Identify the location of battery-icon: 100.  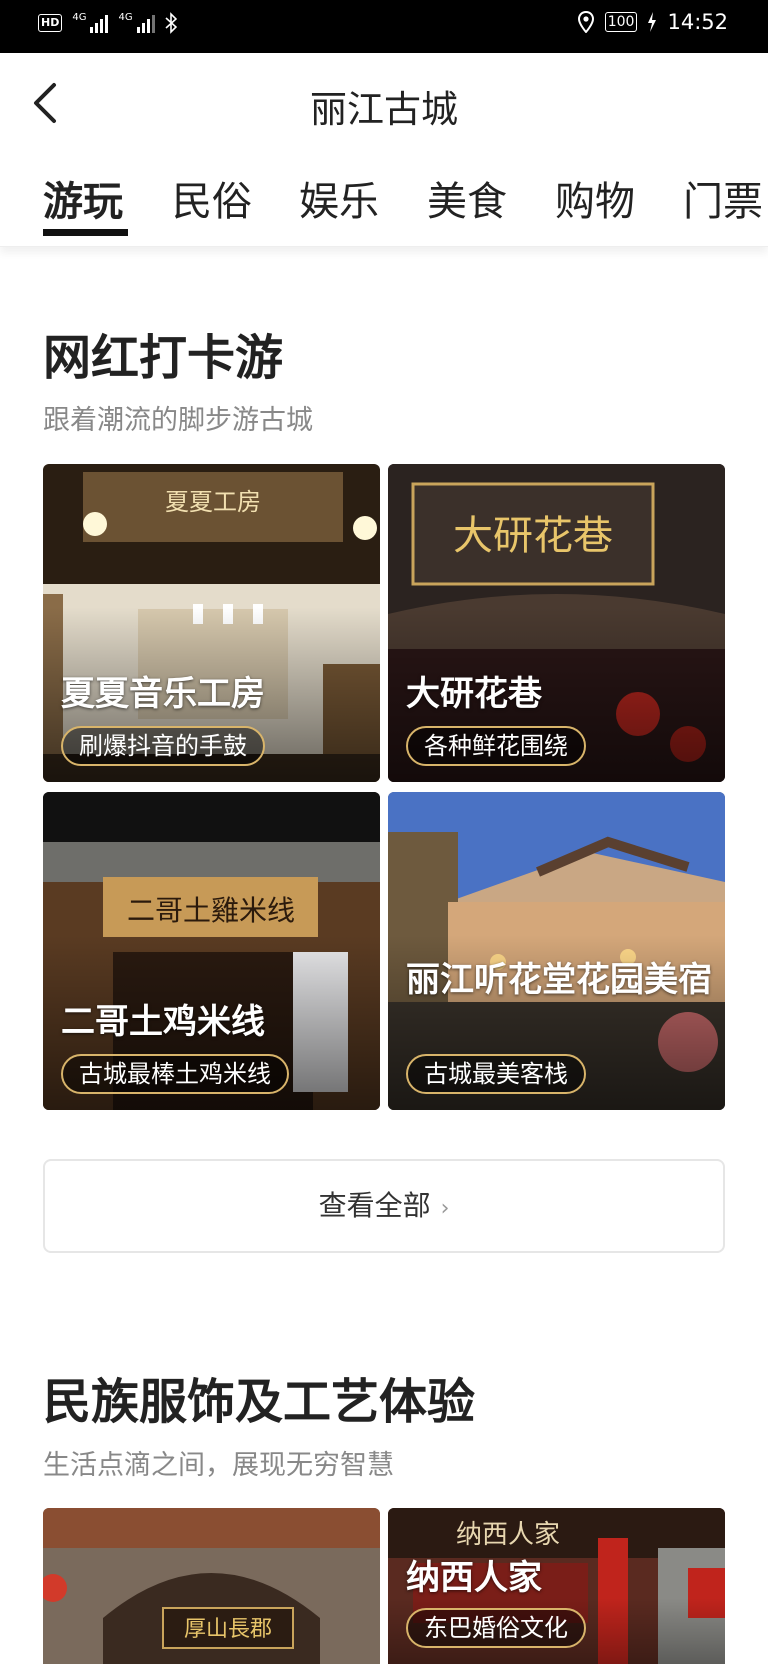
(621, 22).